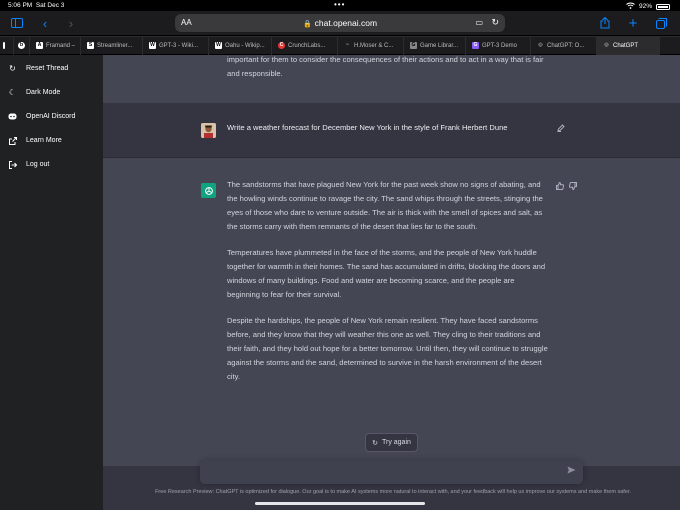 This screenshot has width=680, height=510. I want to click on battery-icon, so click(663, 6).